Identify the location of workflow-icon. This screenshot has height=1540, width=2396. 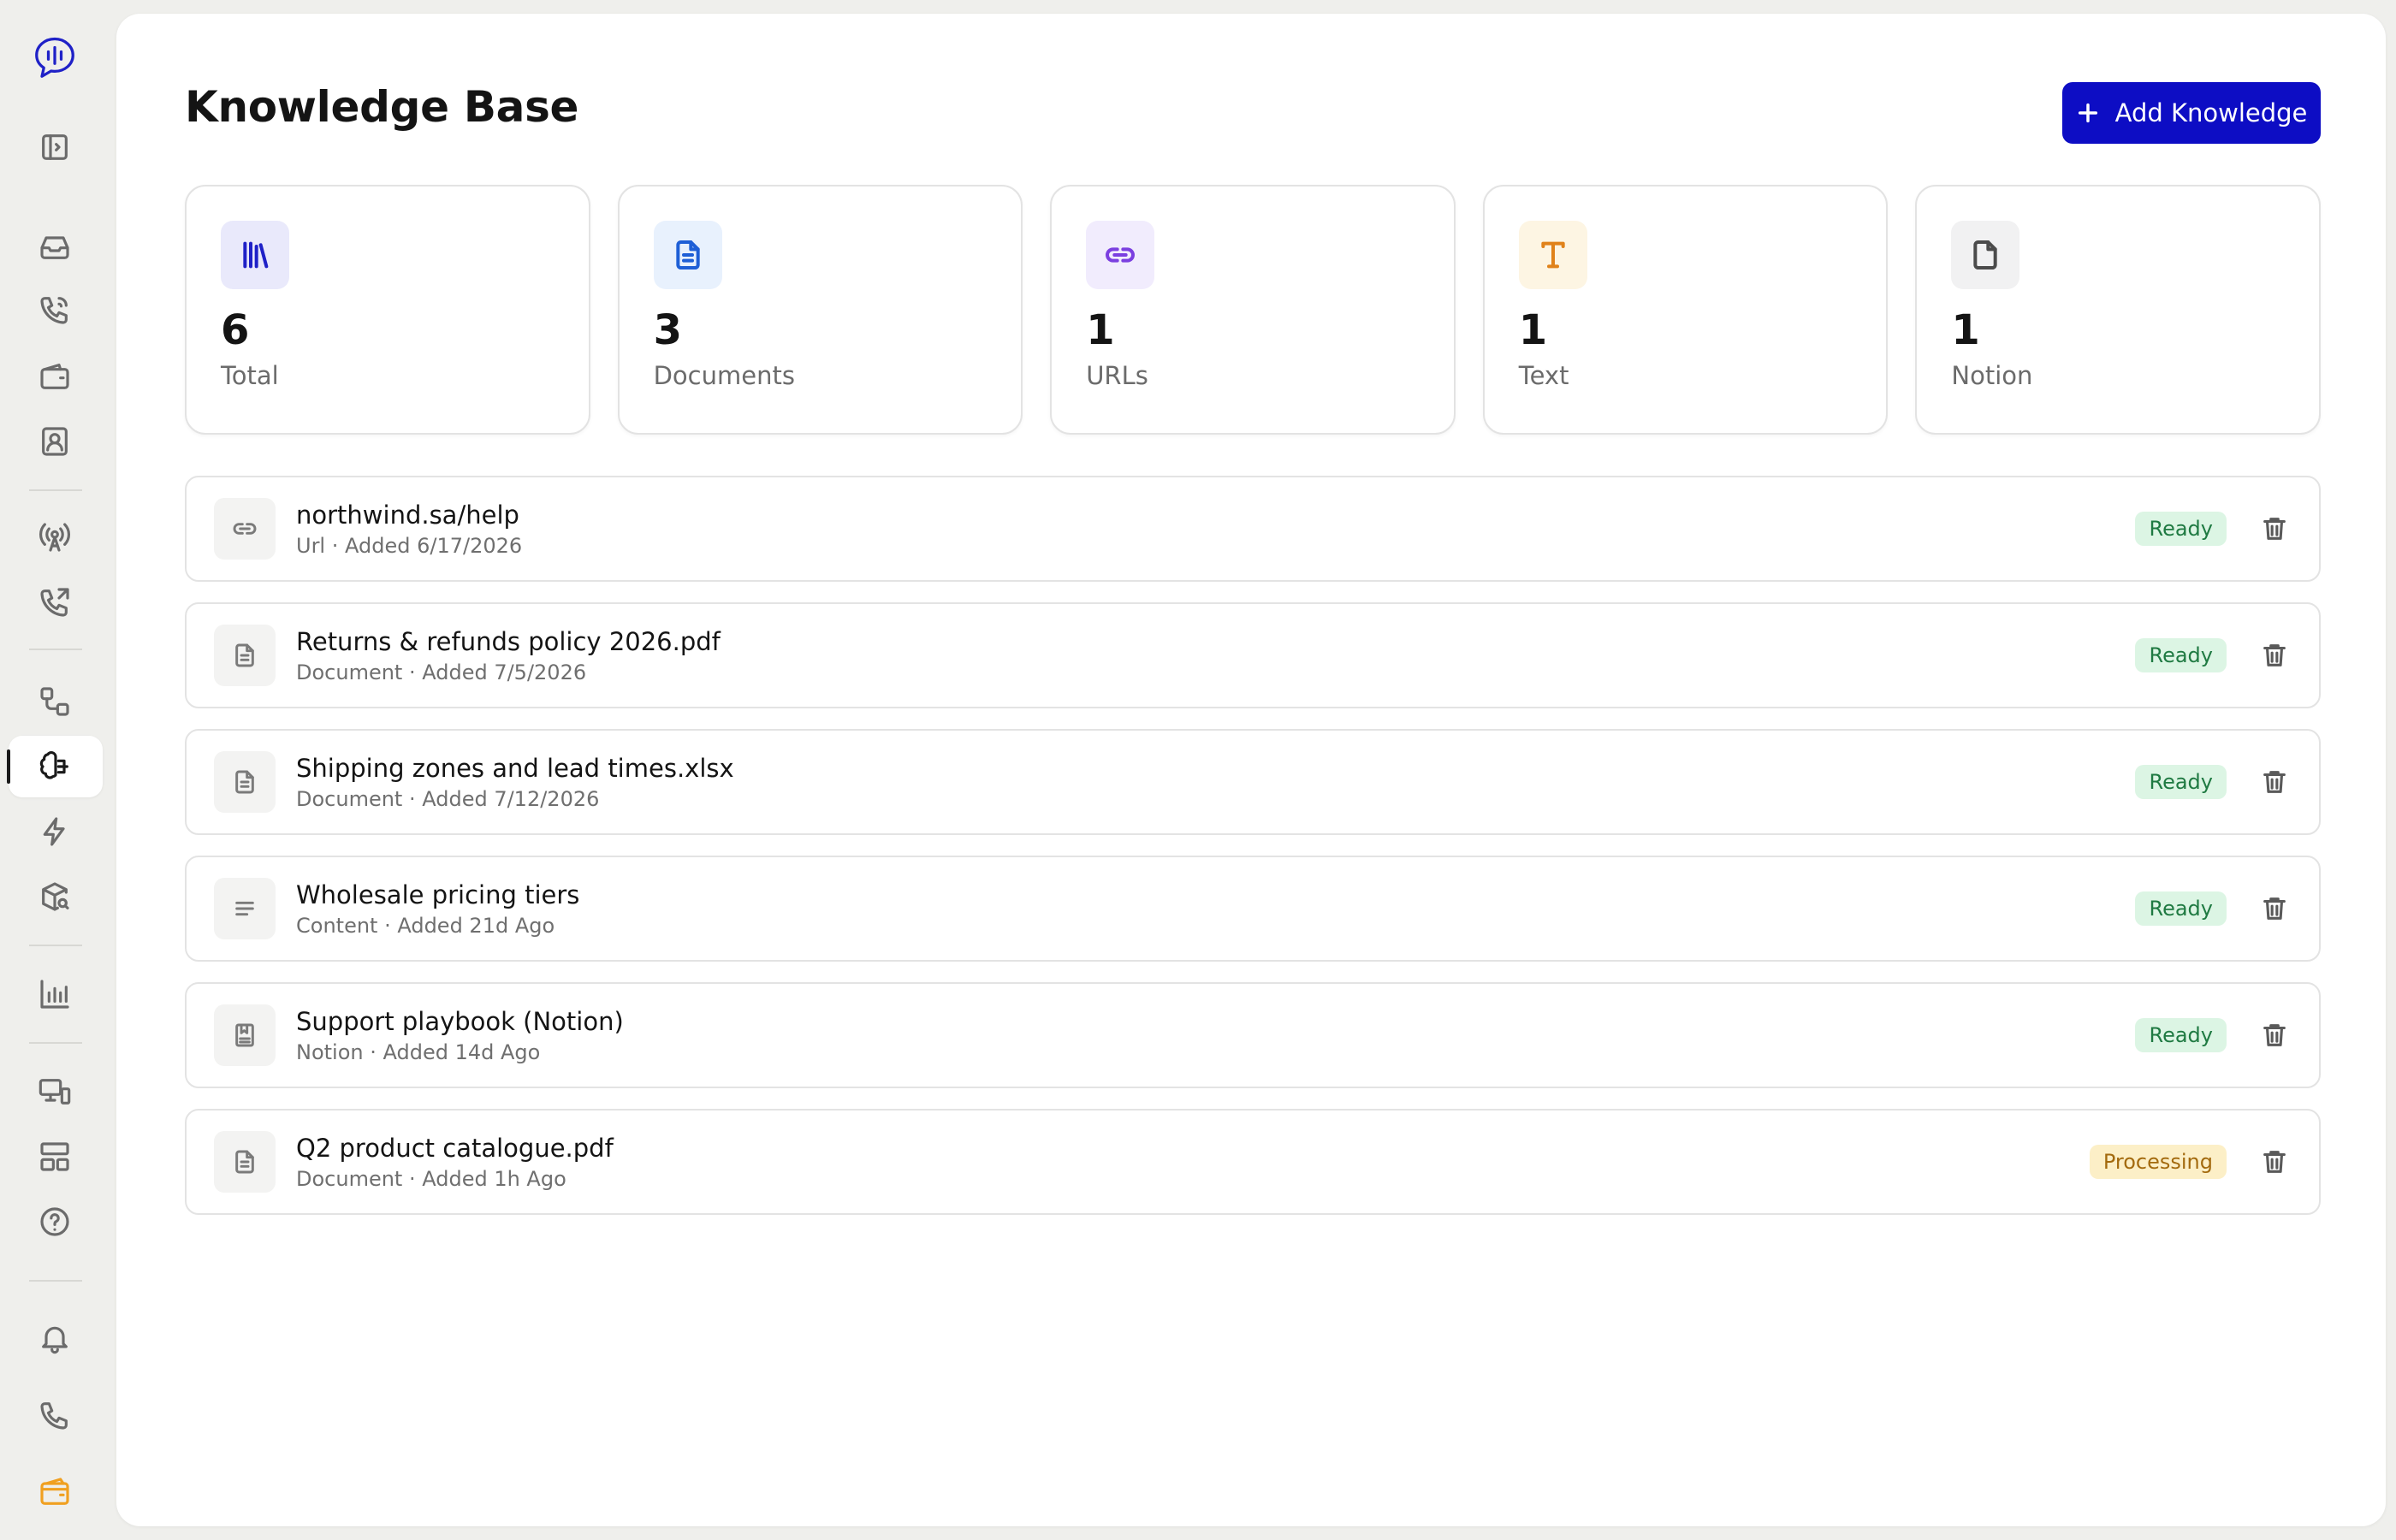
(55, 701).